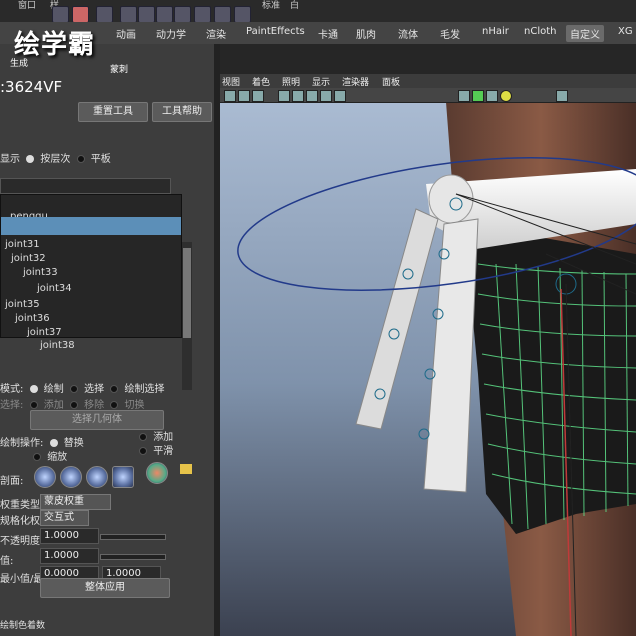 Image resolution: width=636 pixels, height=636 pixels. I want to click on rotate-tool-icon, so click(146, 14).